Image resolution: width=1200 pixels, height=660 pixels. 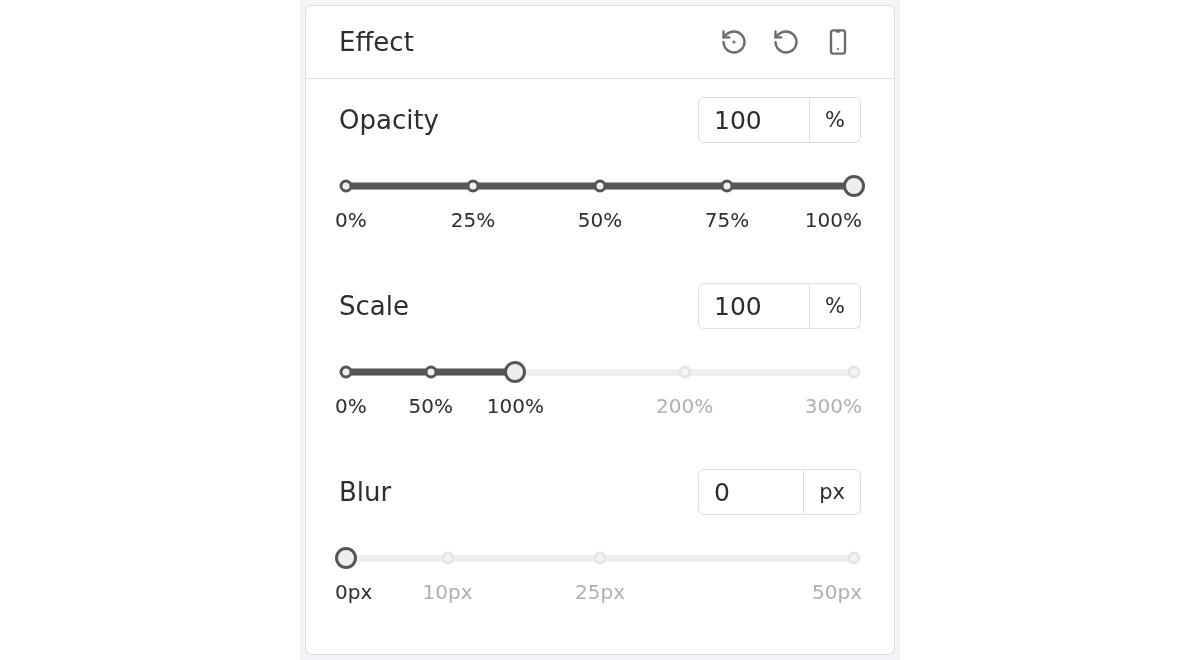 What do you see at coordinates (685, 406) in the screenshot?
I see `tick-label: 200%` at bounding box center [685, 406].